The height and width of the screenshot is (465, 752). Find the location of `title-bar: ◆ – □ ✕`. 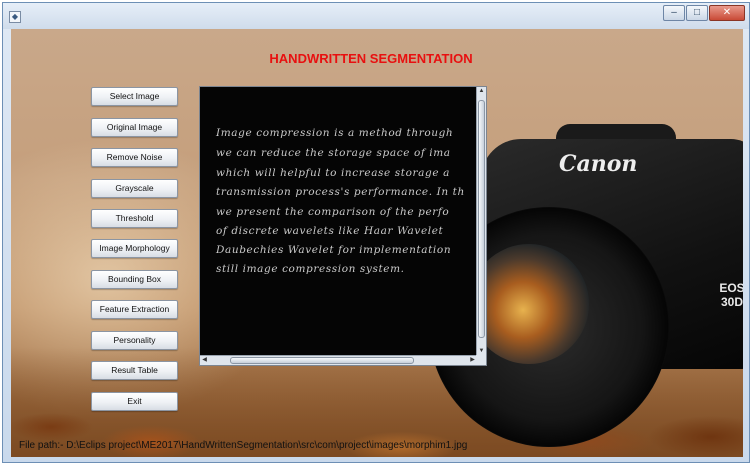

title-bar: ◆ – □ ✕ is located at coordinates (376, 16).